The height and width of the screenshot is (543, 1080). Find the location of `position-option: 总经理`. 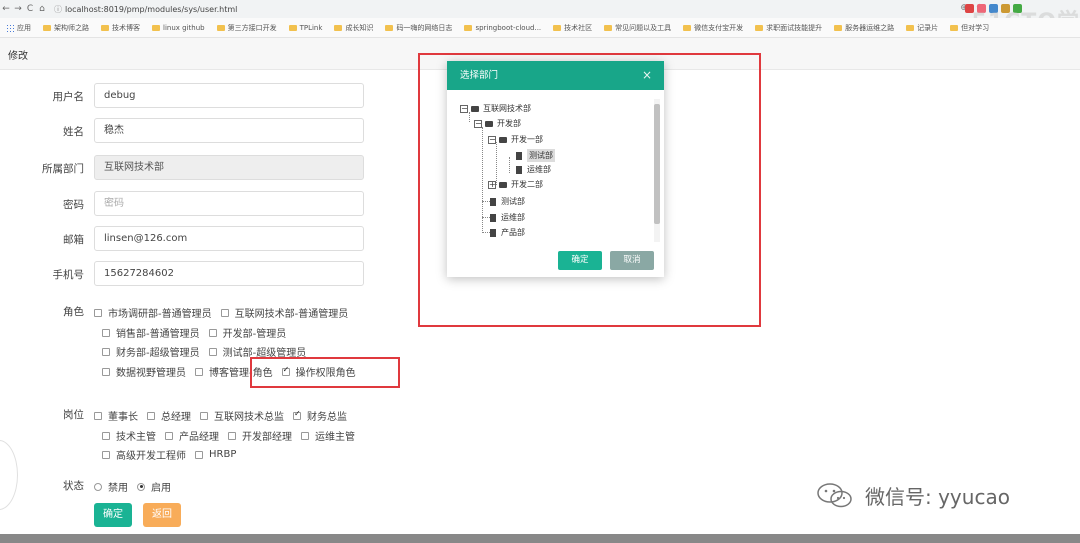

position-option: 总经理 is located at coordinates (169, 415).